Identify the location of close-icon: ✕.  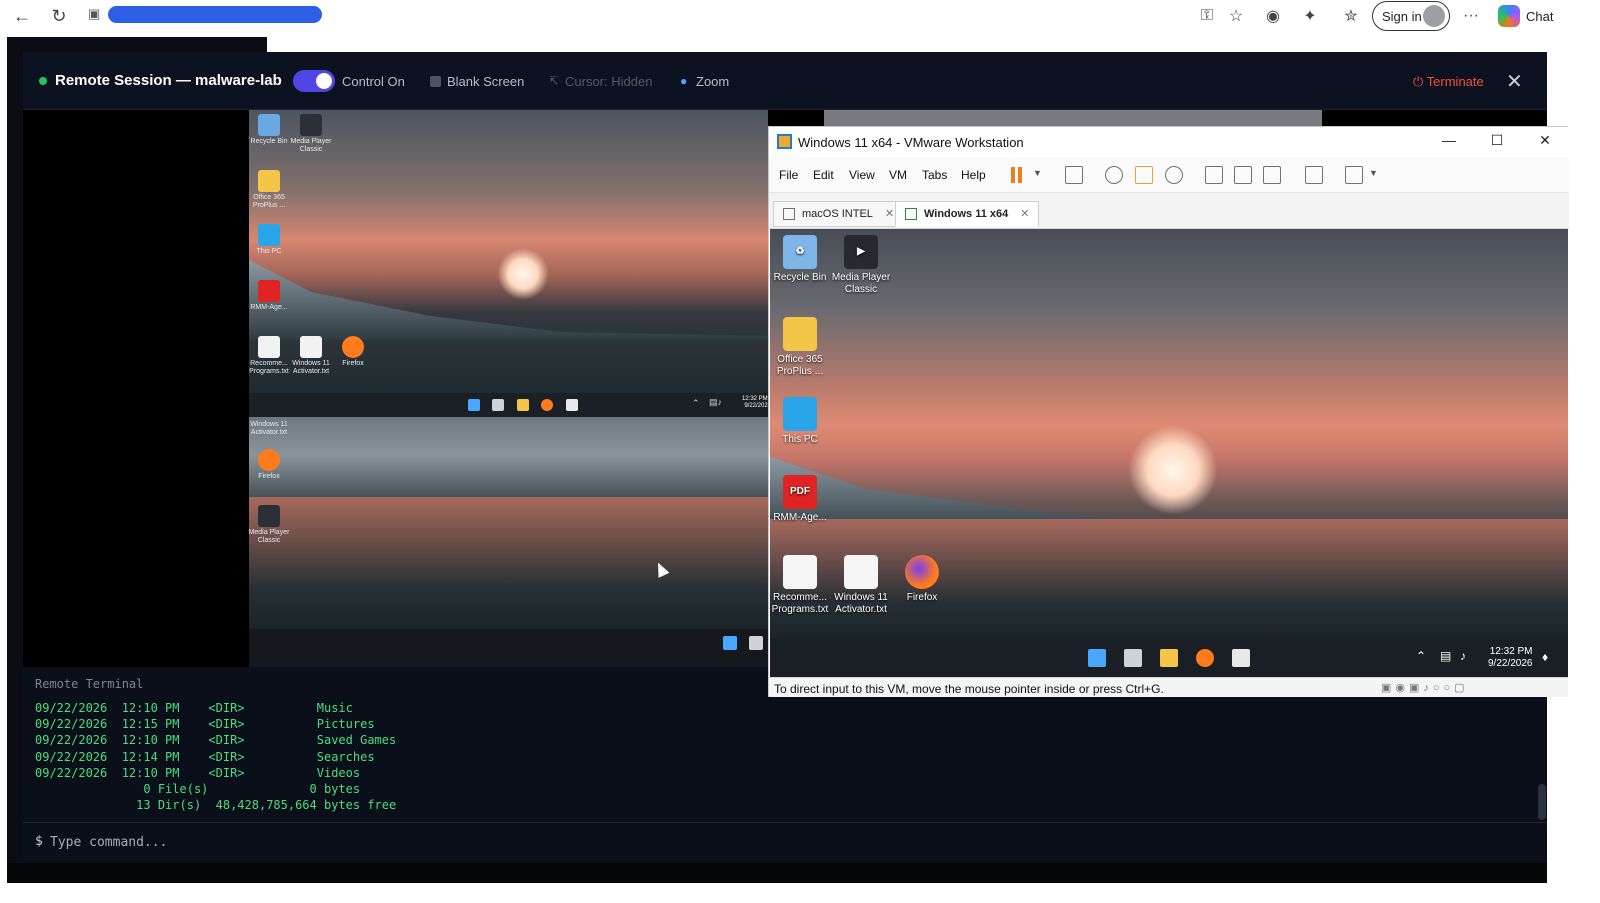
(1514, 81).